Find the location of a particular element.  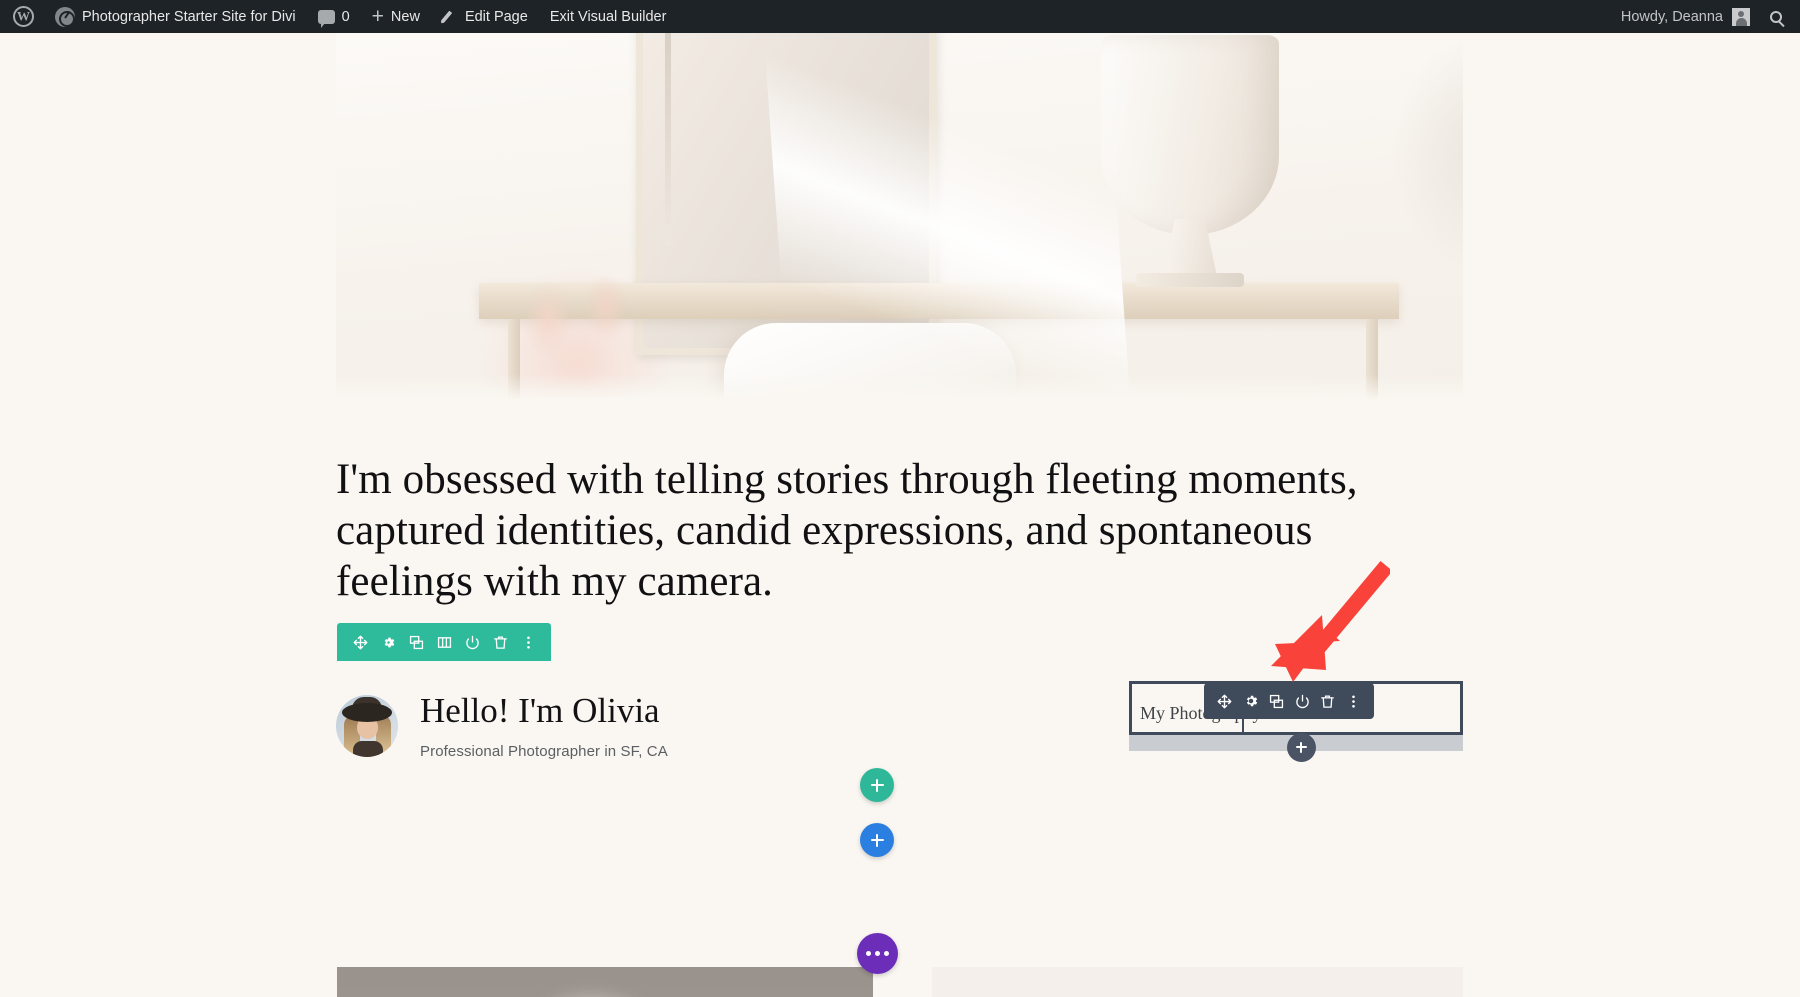

site-title-label: Photographer Starter Site for Divi is located at coordinates (189, 16).